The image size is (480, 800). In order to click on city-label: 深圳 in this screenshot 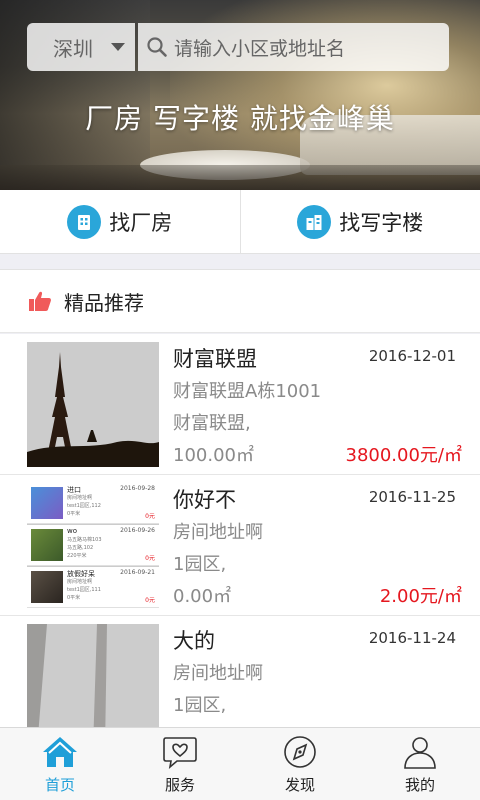, I will do `click(73, 48)`.